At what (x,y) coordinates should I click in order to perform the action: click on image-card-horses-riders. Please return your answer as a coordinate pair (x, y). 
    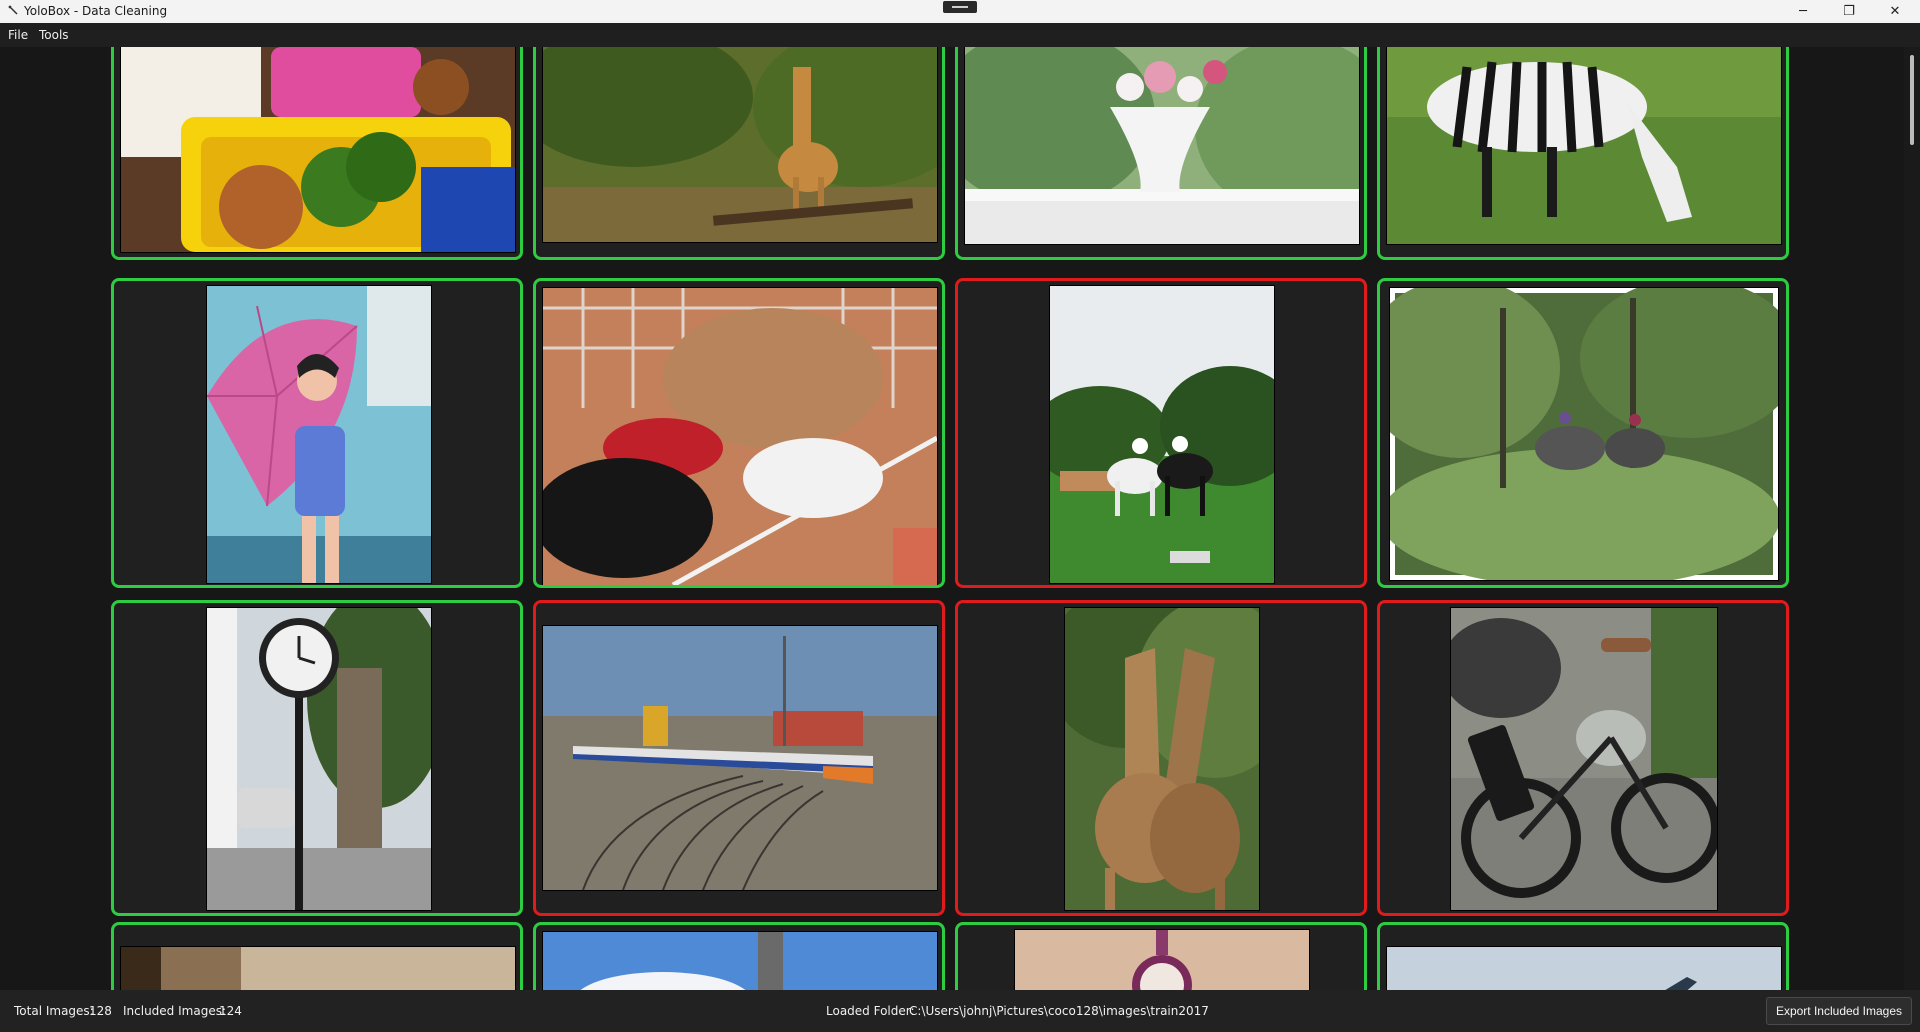
    Looking at the image, I should click on (1161, 433).